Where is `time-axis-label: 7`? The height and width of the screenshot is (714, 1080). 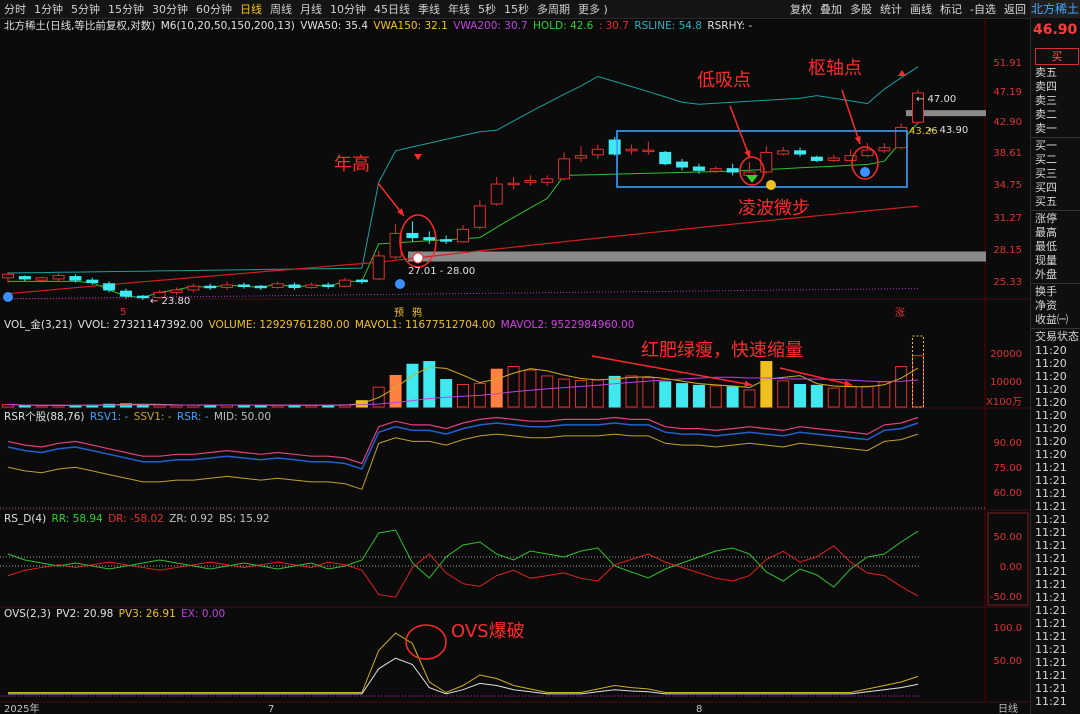
time-axis-label: 7 is located at coordinates (271, 709).